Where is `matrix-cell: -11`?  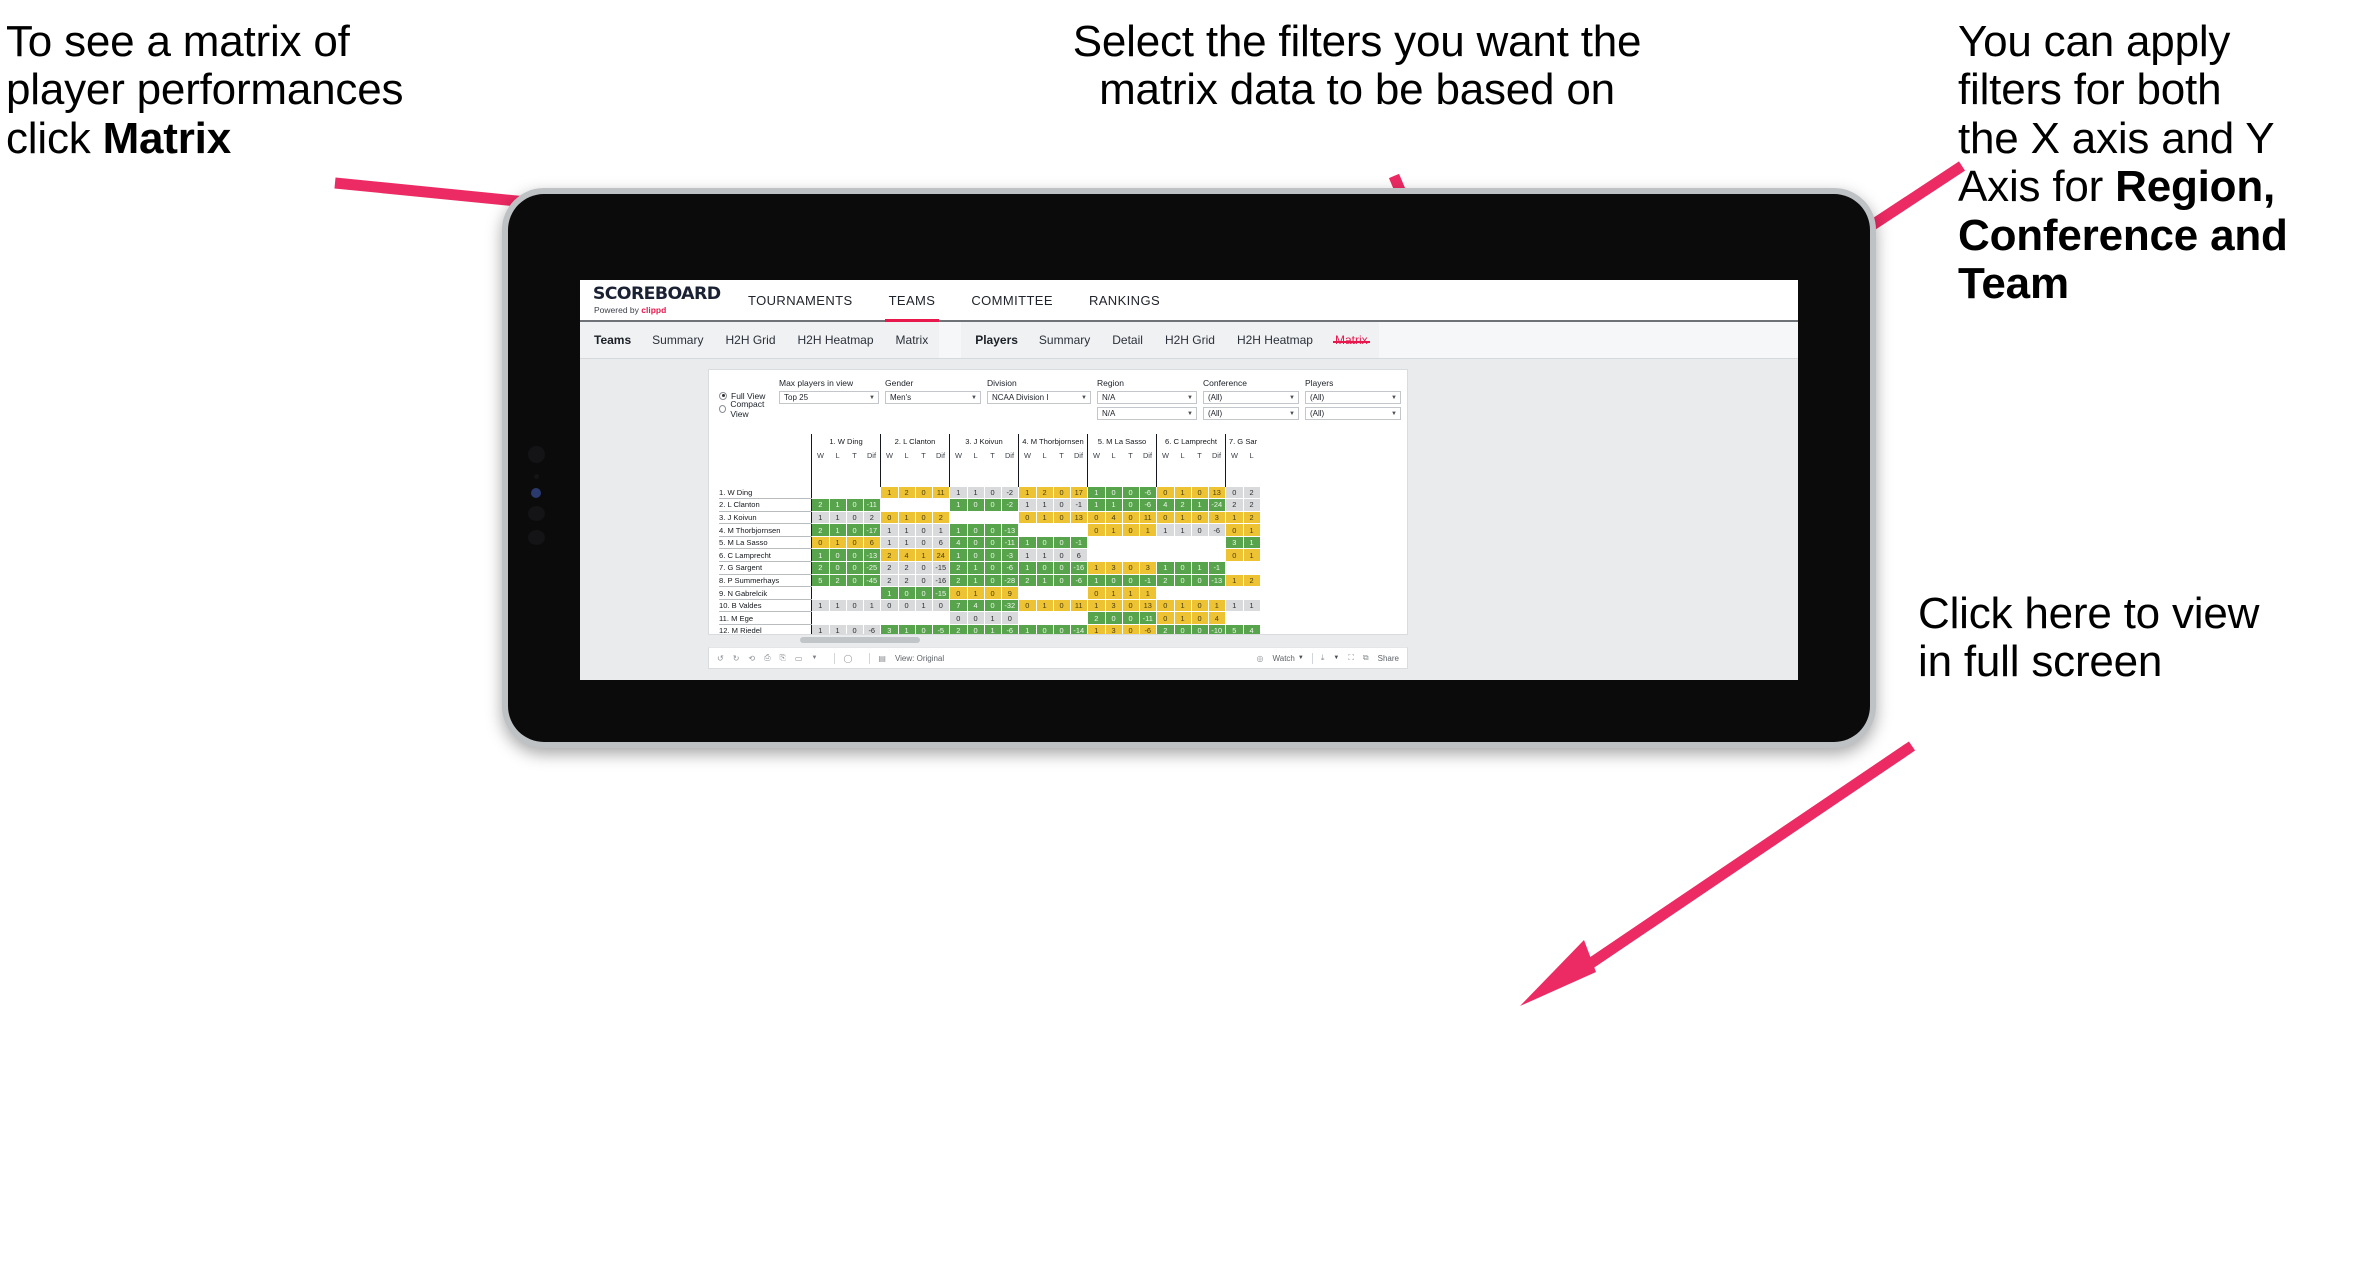 matrix-cell: -11 is located at coordinates (871, 505).